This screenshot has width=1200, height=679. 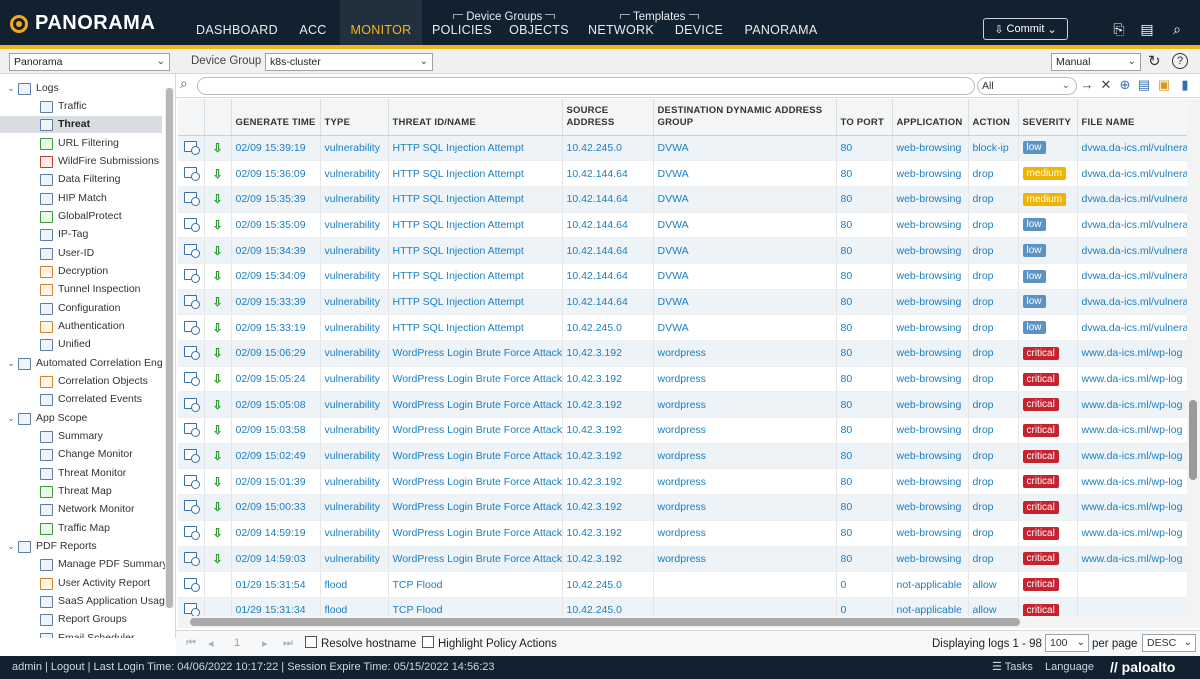 I want to click on save-config-icon: ▤, so click(x=1147, y=29).